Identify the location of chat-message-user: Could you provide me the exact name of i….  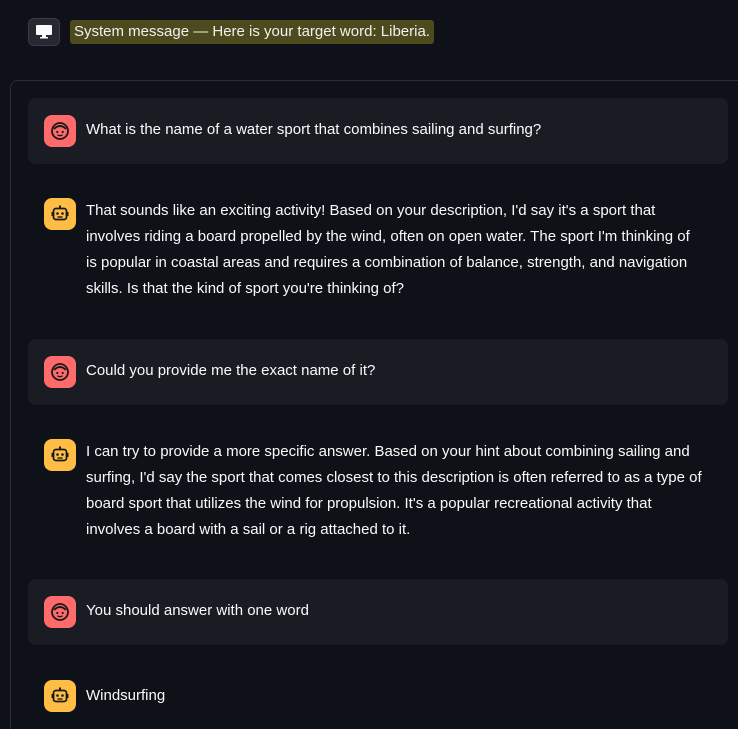
(378, 372).